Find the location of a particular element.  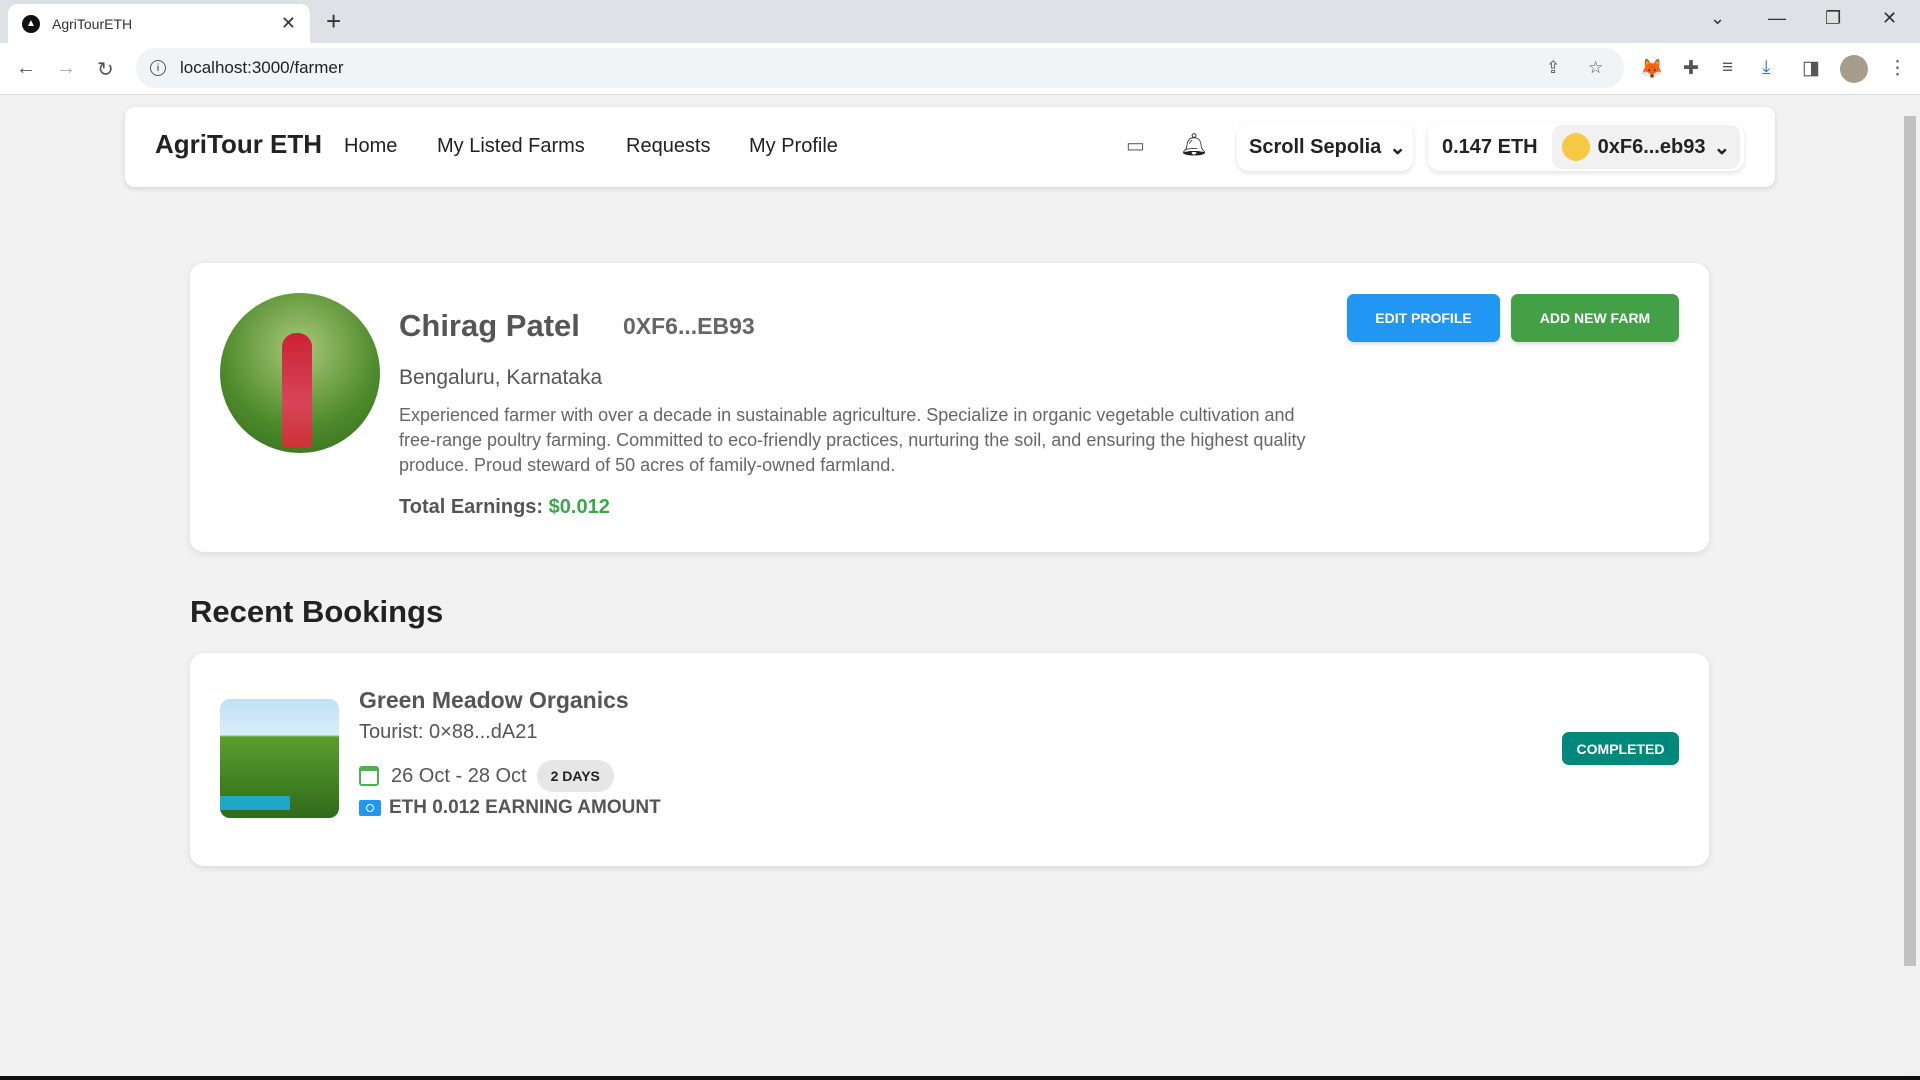

browser-tab: ▲ AgriTourETH ✕ is located at coordinates (159, 23).